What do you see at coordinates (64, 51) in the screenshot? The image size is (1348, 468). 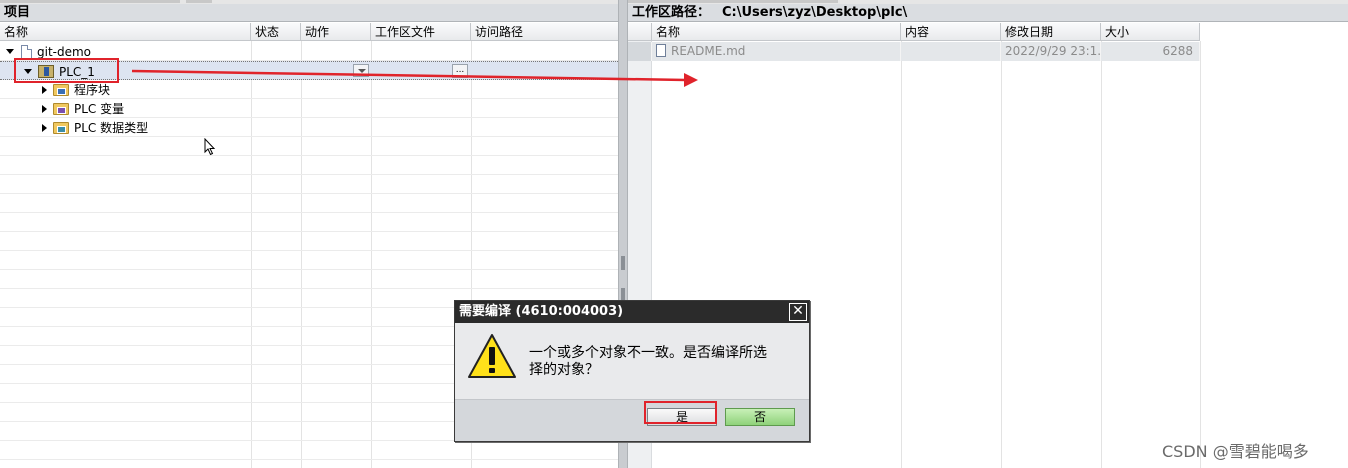 I see `tree-label: git-demo` at bounding box center [64, 51].